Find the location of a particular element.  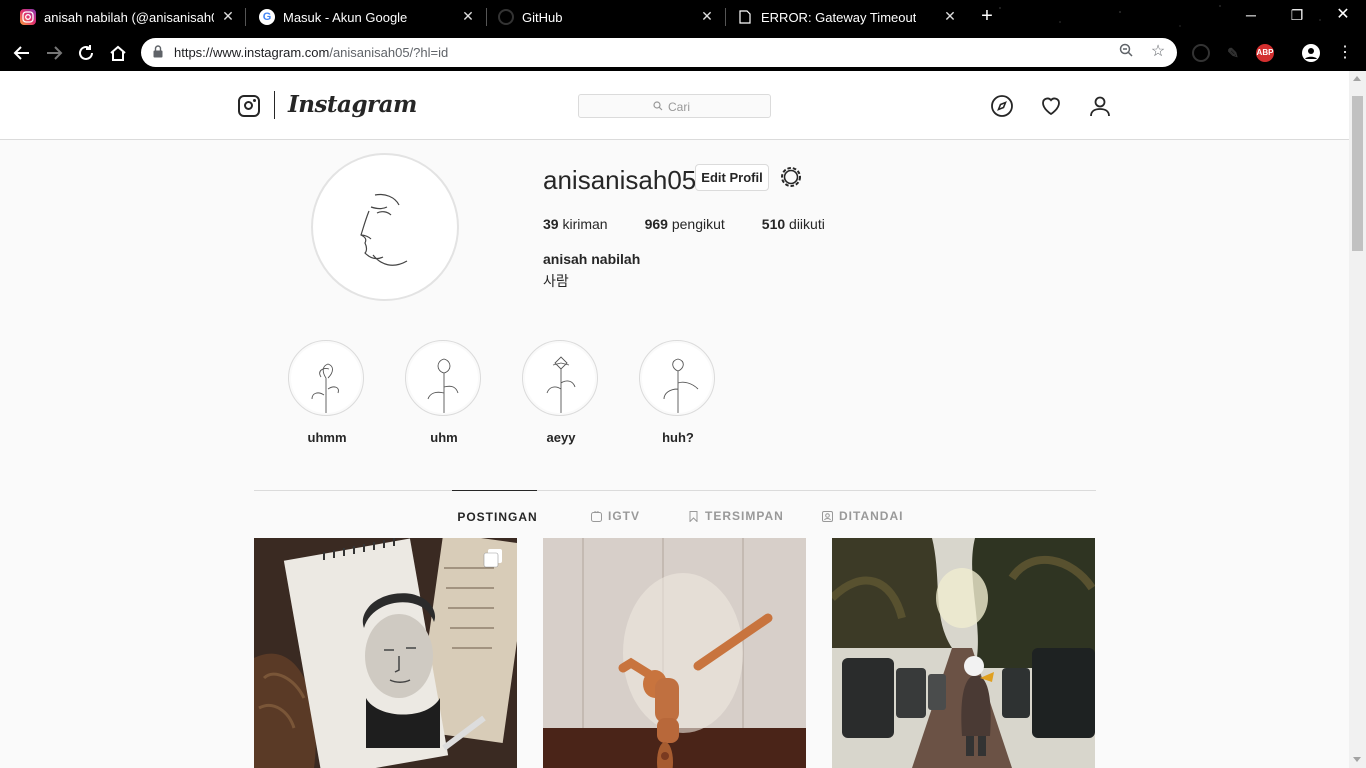

tagged-icon is located at coordinates (827, 516).